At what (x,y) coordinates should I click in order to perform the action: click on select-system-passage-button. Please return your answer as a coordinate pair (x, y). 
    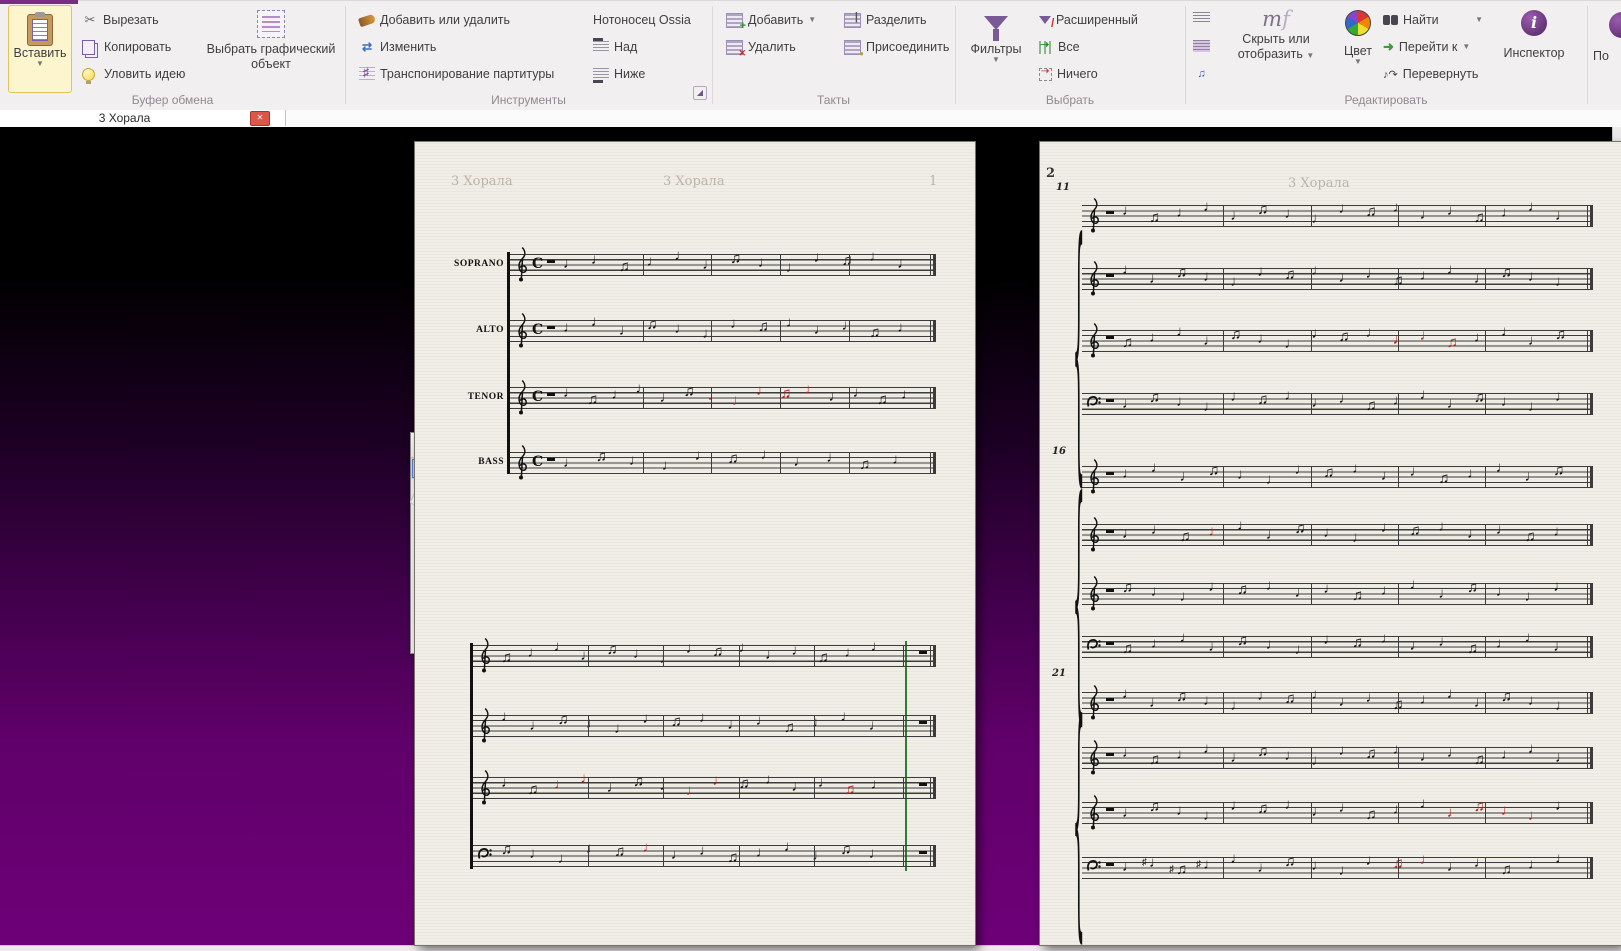
    Looking at the image, I should click on (1201, 18).